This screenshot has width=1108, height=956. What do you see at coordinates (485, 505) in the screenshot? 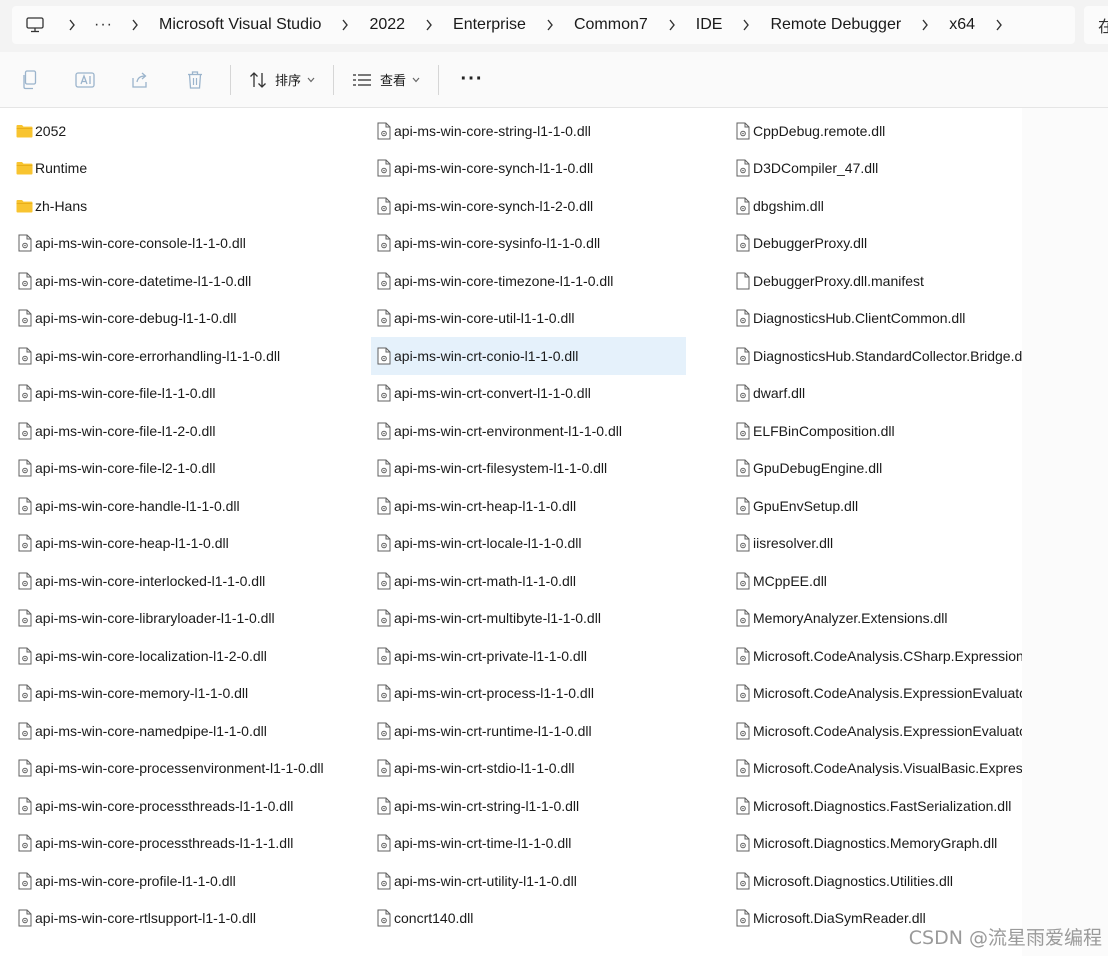
I see `file-name: api-ms-win-crt-heap-l1-1-0.dll` at bounding box center [485, 505].